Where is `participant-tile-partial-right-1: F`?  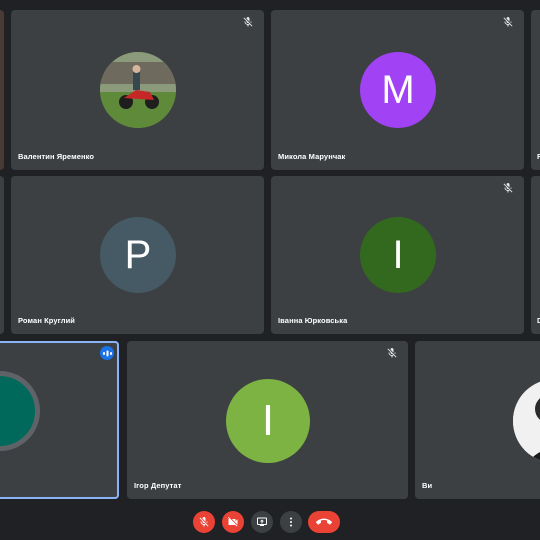
participant-tile-partial-right-1: F is located at coordinates (535, 90).